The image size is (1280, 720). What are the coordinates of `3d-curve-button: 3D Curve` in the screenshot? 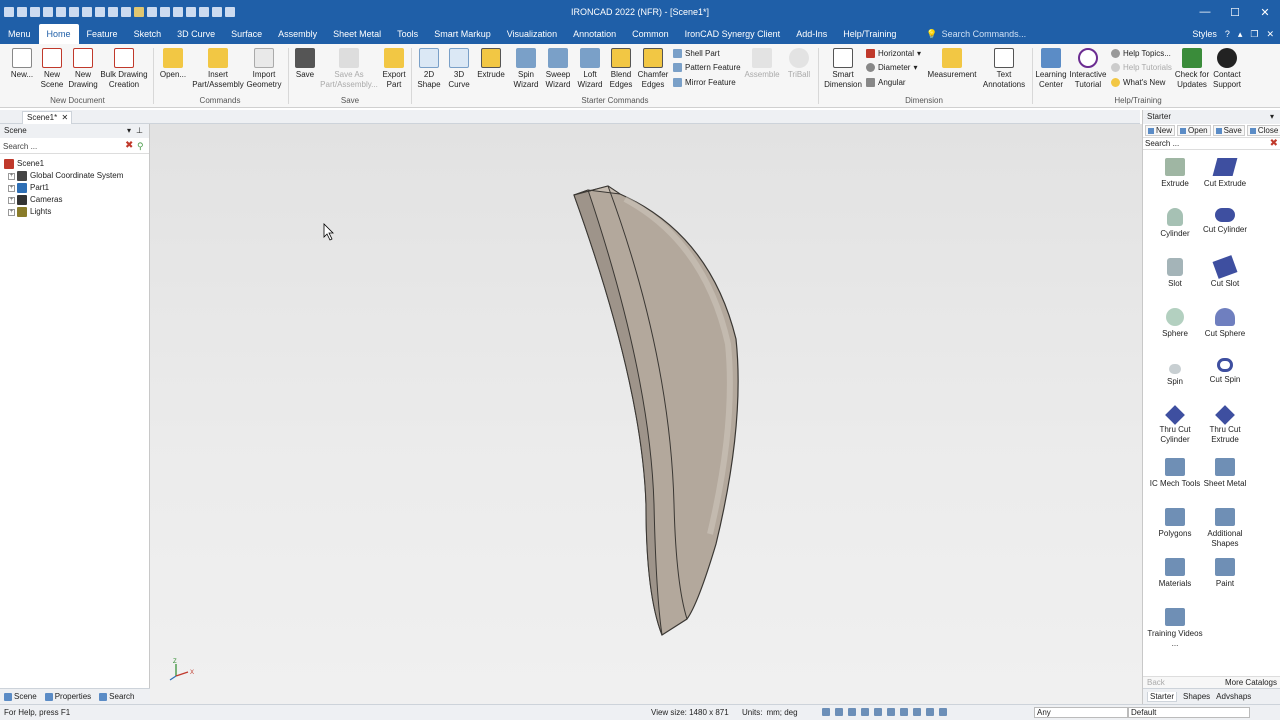 It's located at (459, 69).